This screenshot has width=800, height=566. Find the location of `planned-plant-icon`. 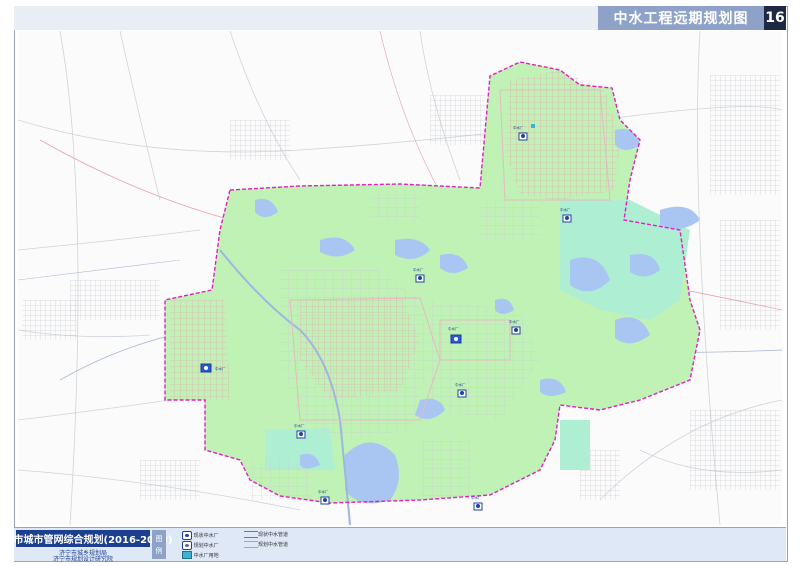

planned-plant-icon is located at coordinates (187, 545).